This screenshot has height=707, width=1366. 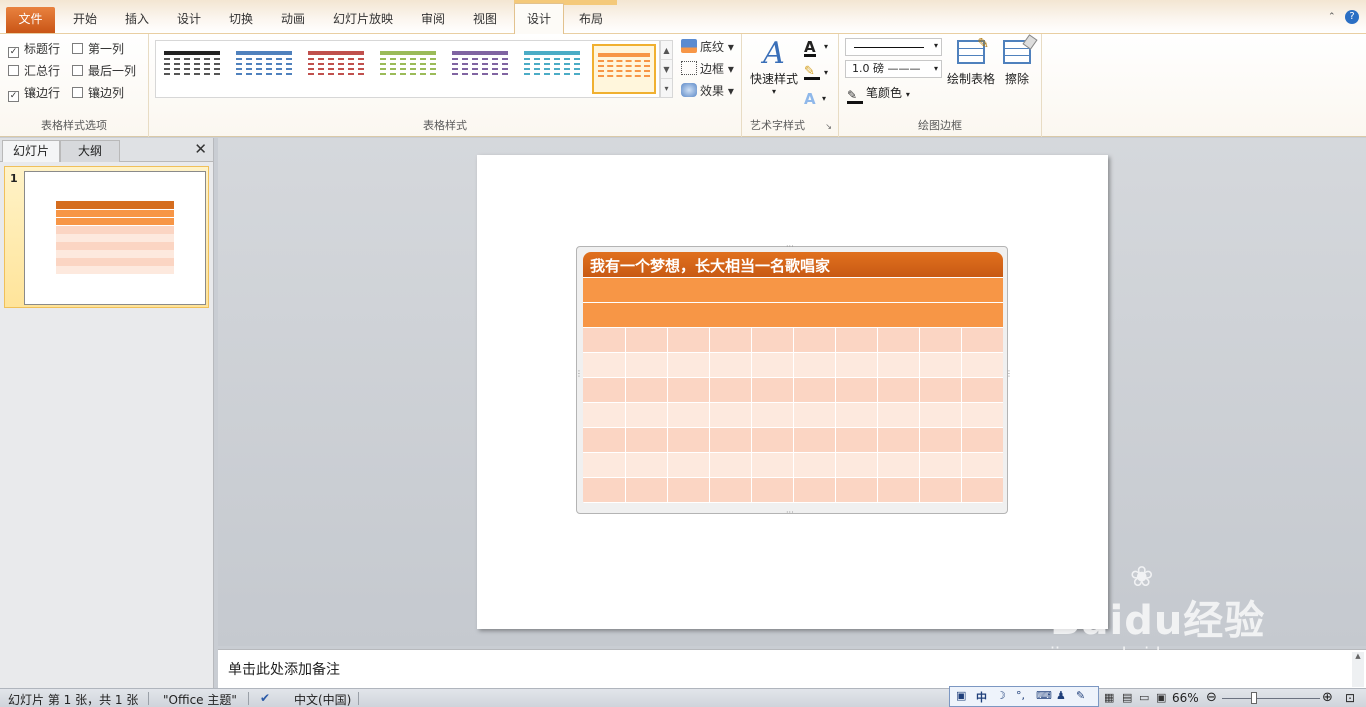 I want to click on text-outline-icon: ✎, so click(x=812, y=72).